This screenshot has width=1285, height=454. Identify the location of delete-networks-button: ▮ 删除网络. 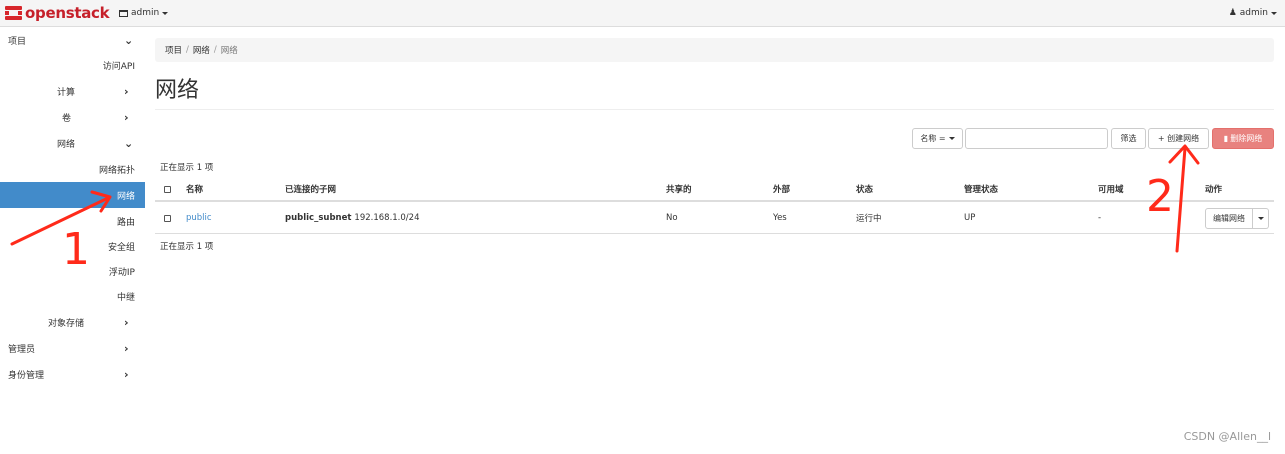
(1243, 138).